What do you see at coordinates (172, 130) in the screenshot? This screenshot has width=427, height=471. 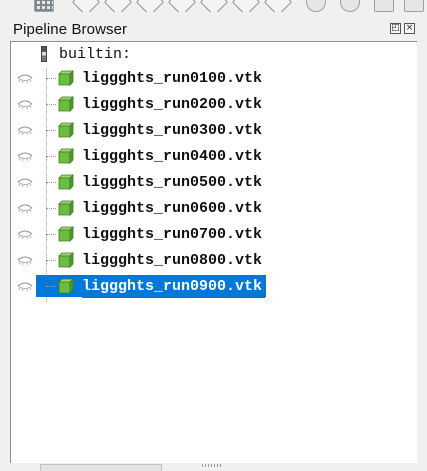 I see `tree-item-label: liggghts_run0300.vtk` at bounding box center [172, 130].